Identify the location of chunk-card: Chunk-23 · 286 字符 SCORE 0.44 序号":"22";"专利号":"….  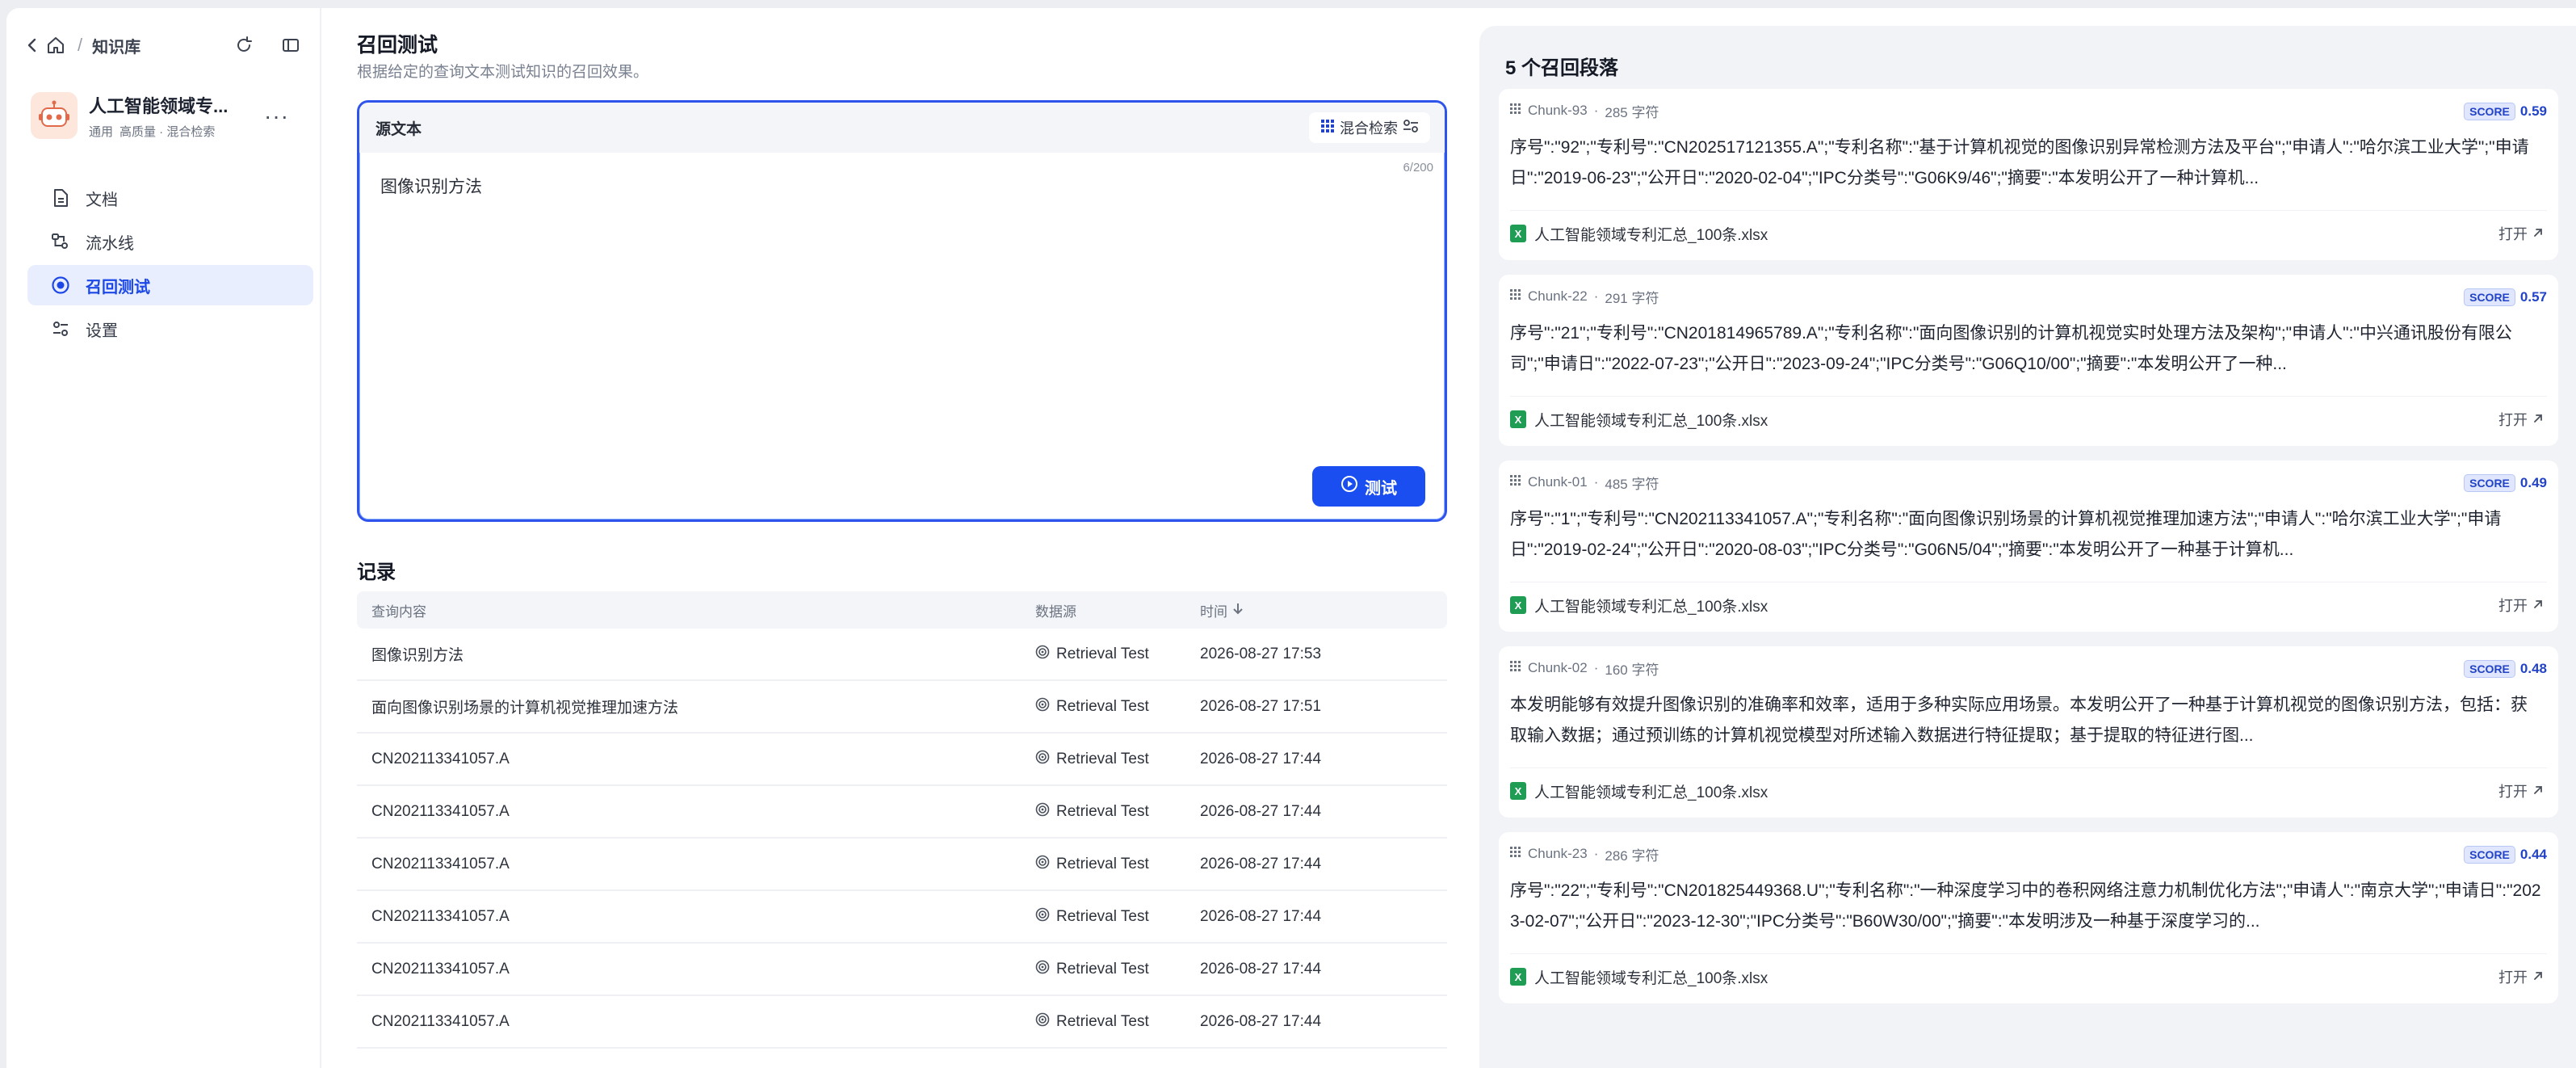
(2028, 918).